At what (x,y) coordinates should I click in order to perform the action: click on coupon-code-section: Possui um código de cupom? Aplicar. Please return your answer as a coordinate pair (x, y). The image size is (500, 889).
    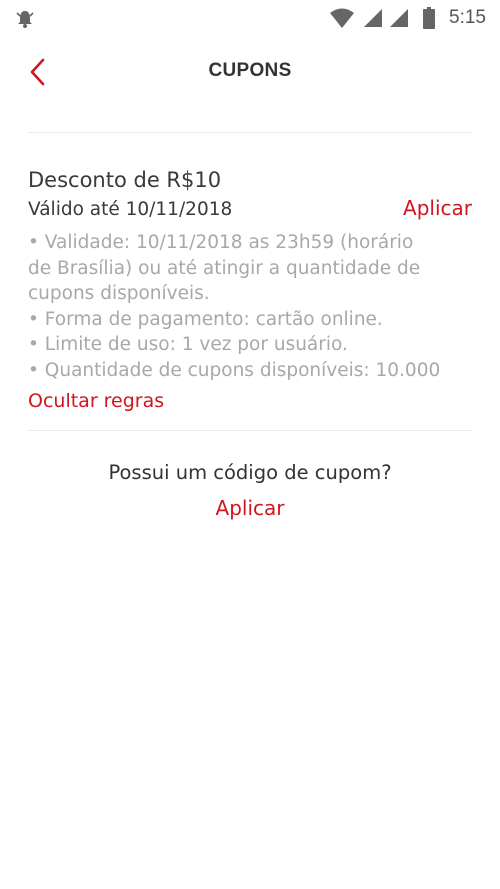
    Looking at the image, I should click on (250, 491).